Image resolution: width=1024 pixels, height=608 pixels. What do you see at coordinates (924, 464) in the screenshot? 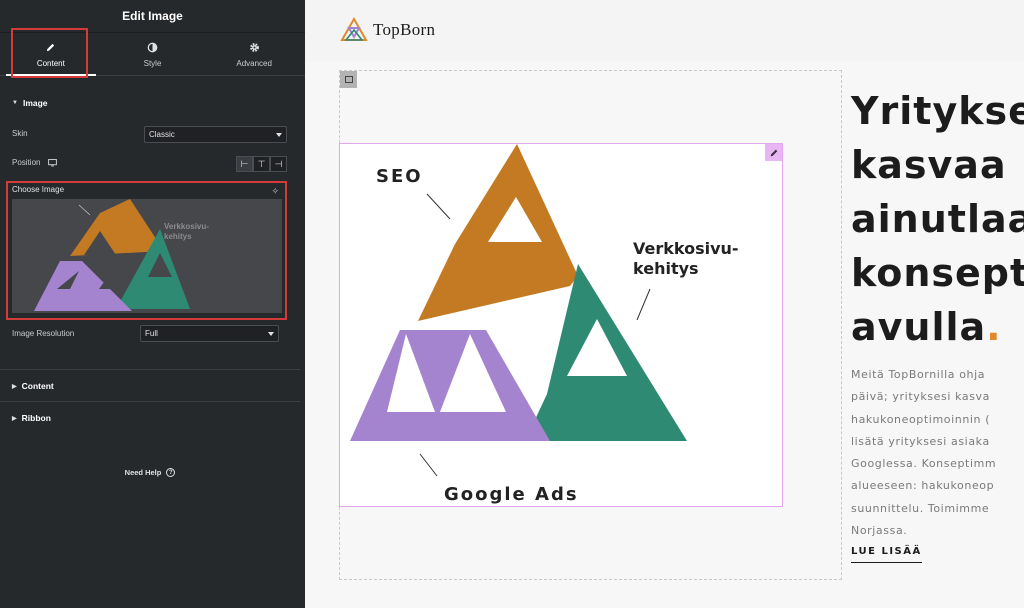
I see `paragraph-line: Googlessa. Konseptimm` at bounding box center [924, 464].